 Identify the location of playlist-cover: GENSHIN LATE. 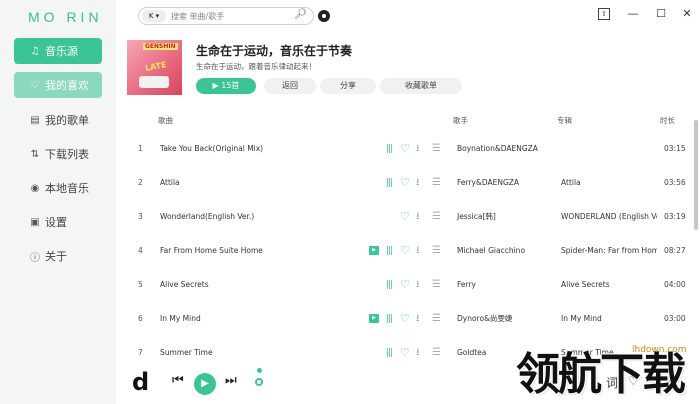
(154, 67).